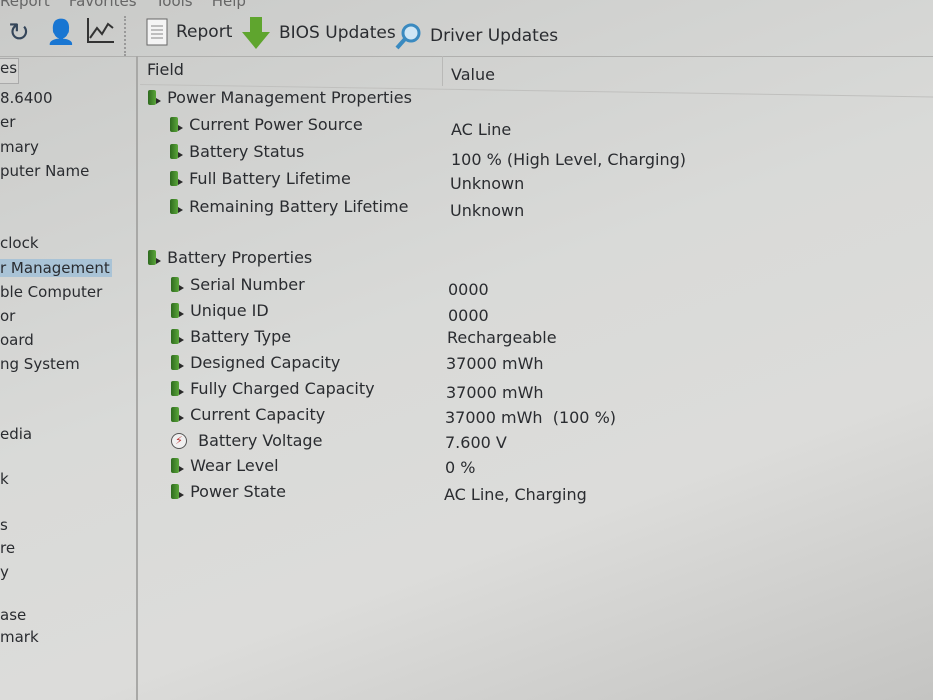 This screenshot has width=933, height=700. I want to click on field-label: Remaining Battery Lifetime, so click(299, 206).